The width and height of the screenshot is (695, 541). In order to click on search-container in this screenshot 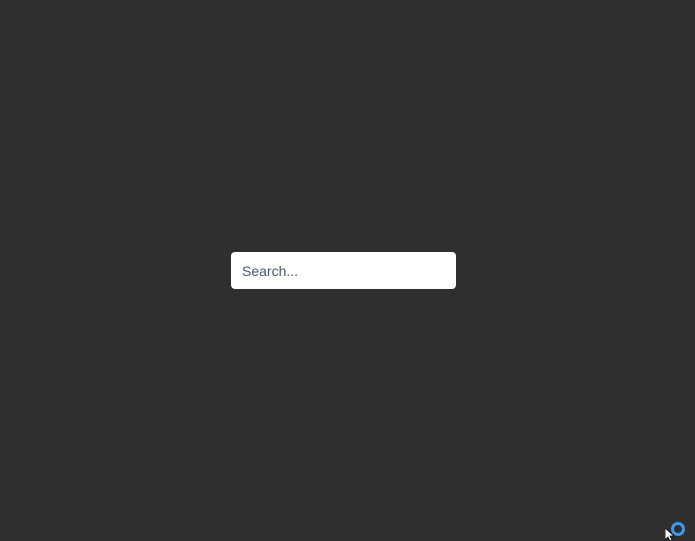, I will do `click(343, 270)`.